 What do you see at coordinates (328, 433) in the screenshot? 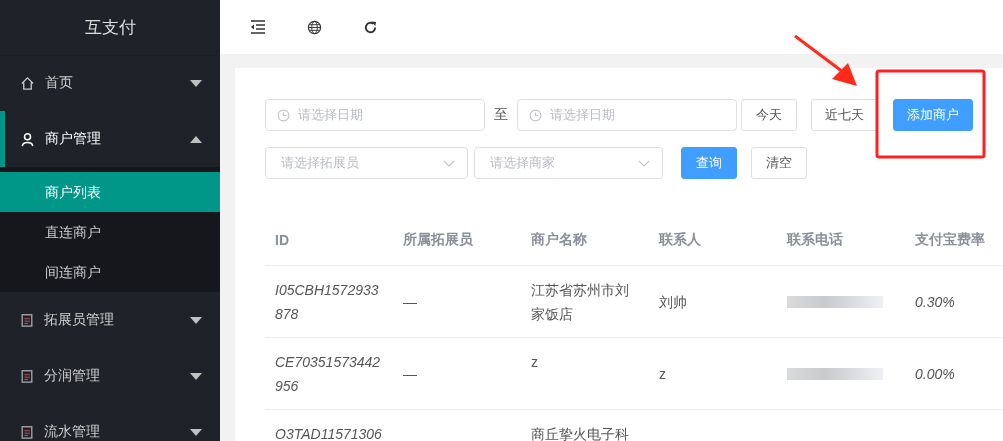
I see `merchant-id: O3TAD11571306` at bounding box center [328, 433].